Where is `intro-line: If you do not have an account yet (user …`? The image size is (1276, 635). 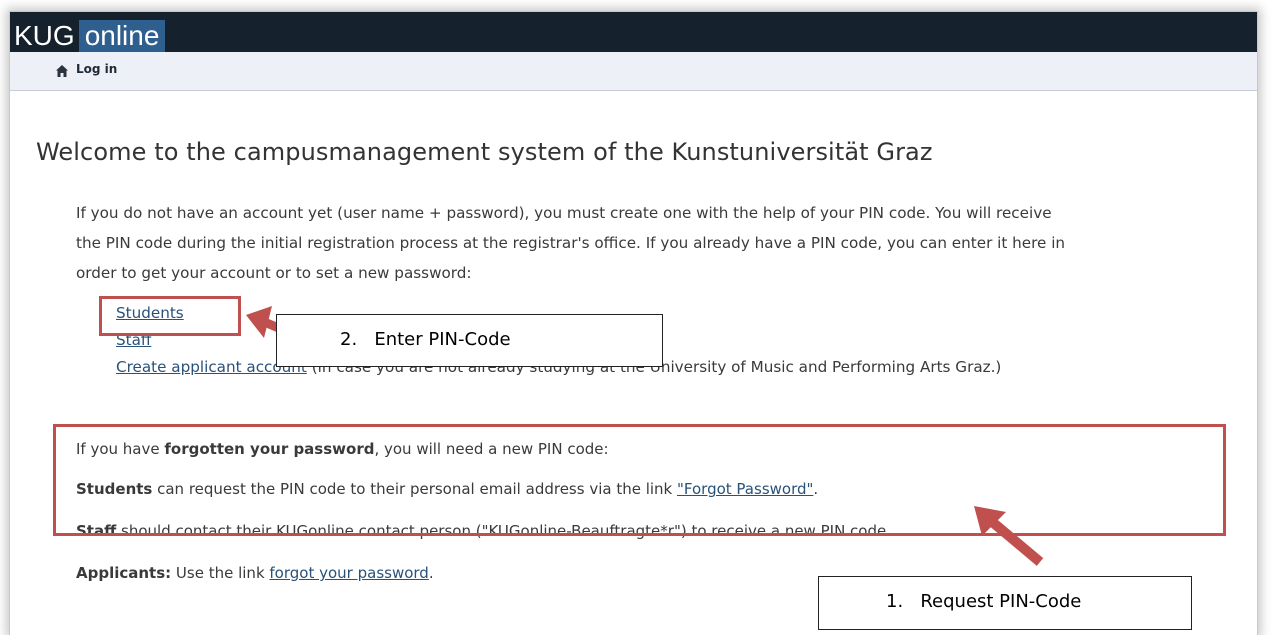
intro-line: If you do not have an account yet (user … is located at coordinates (564, 213).